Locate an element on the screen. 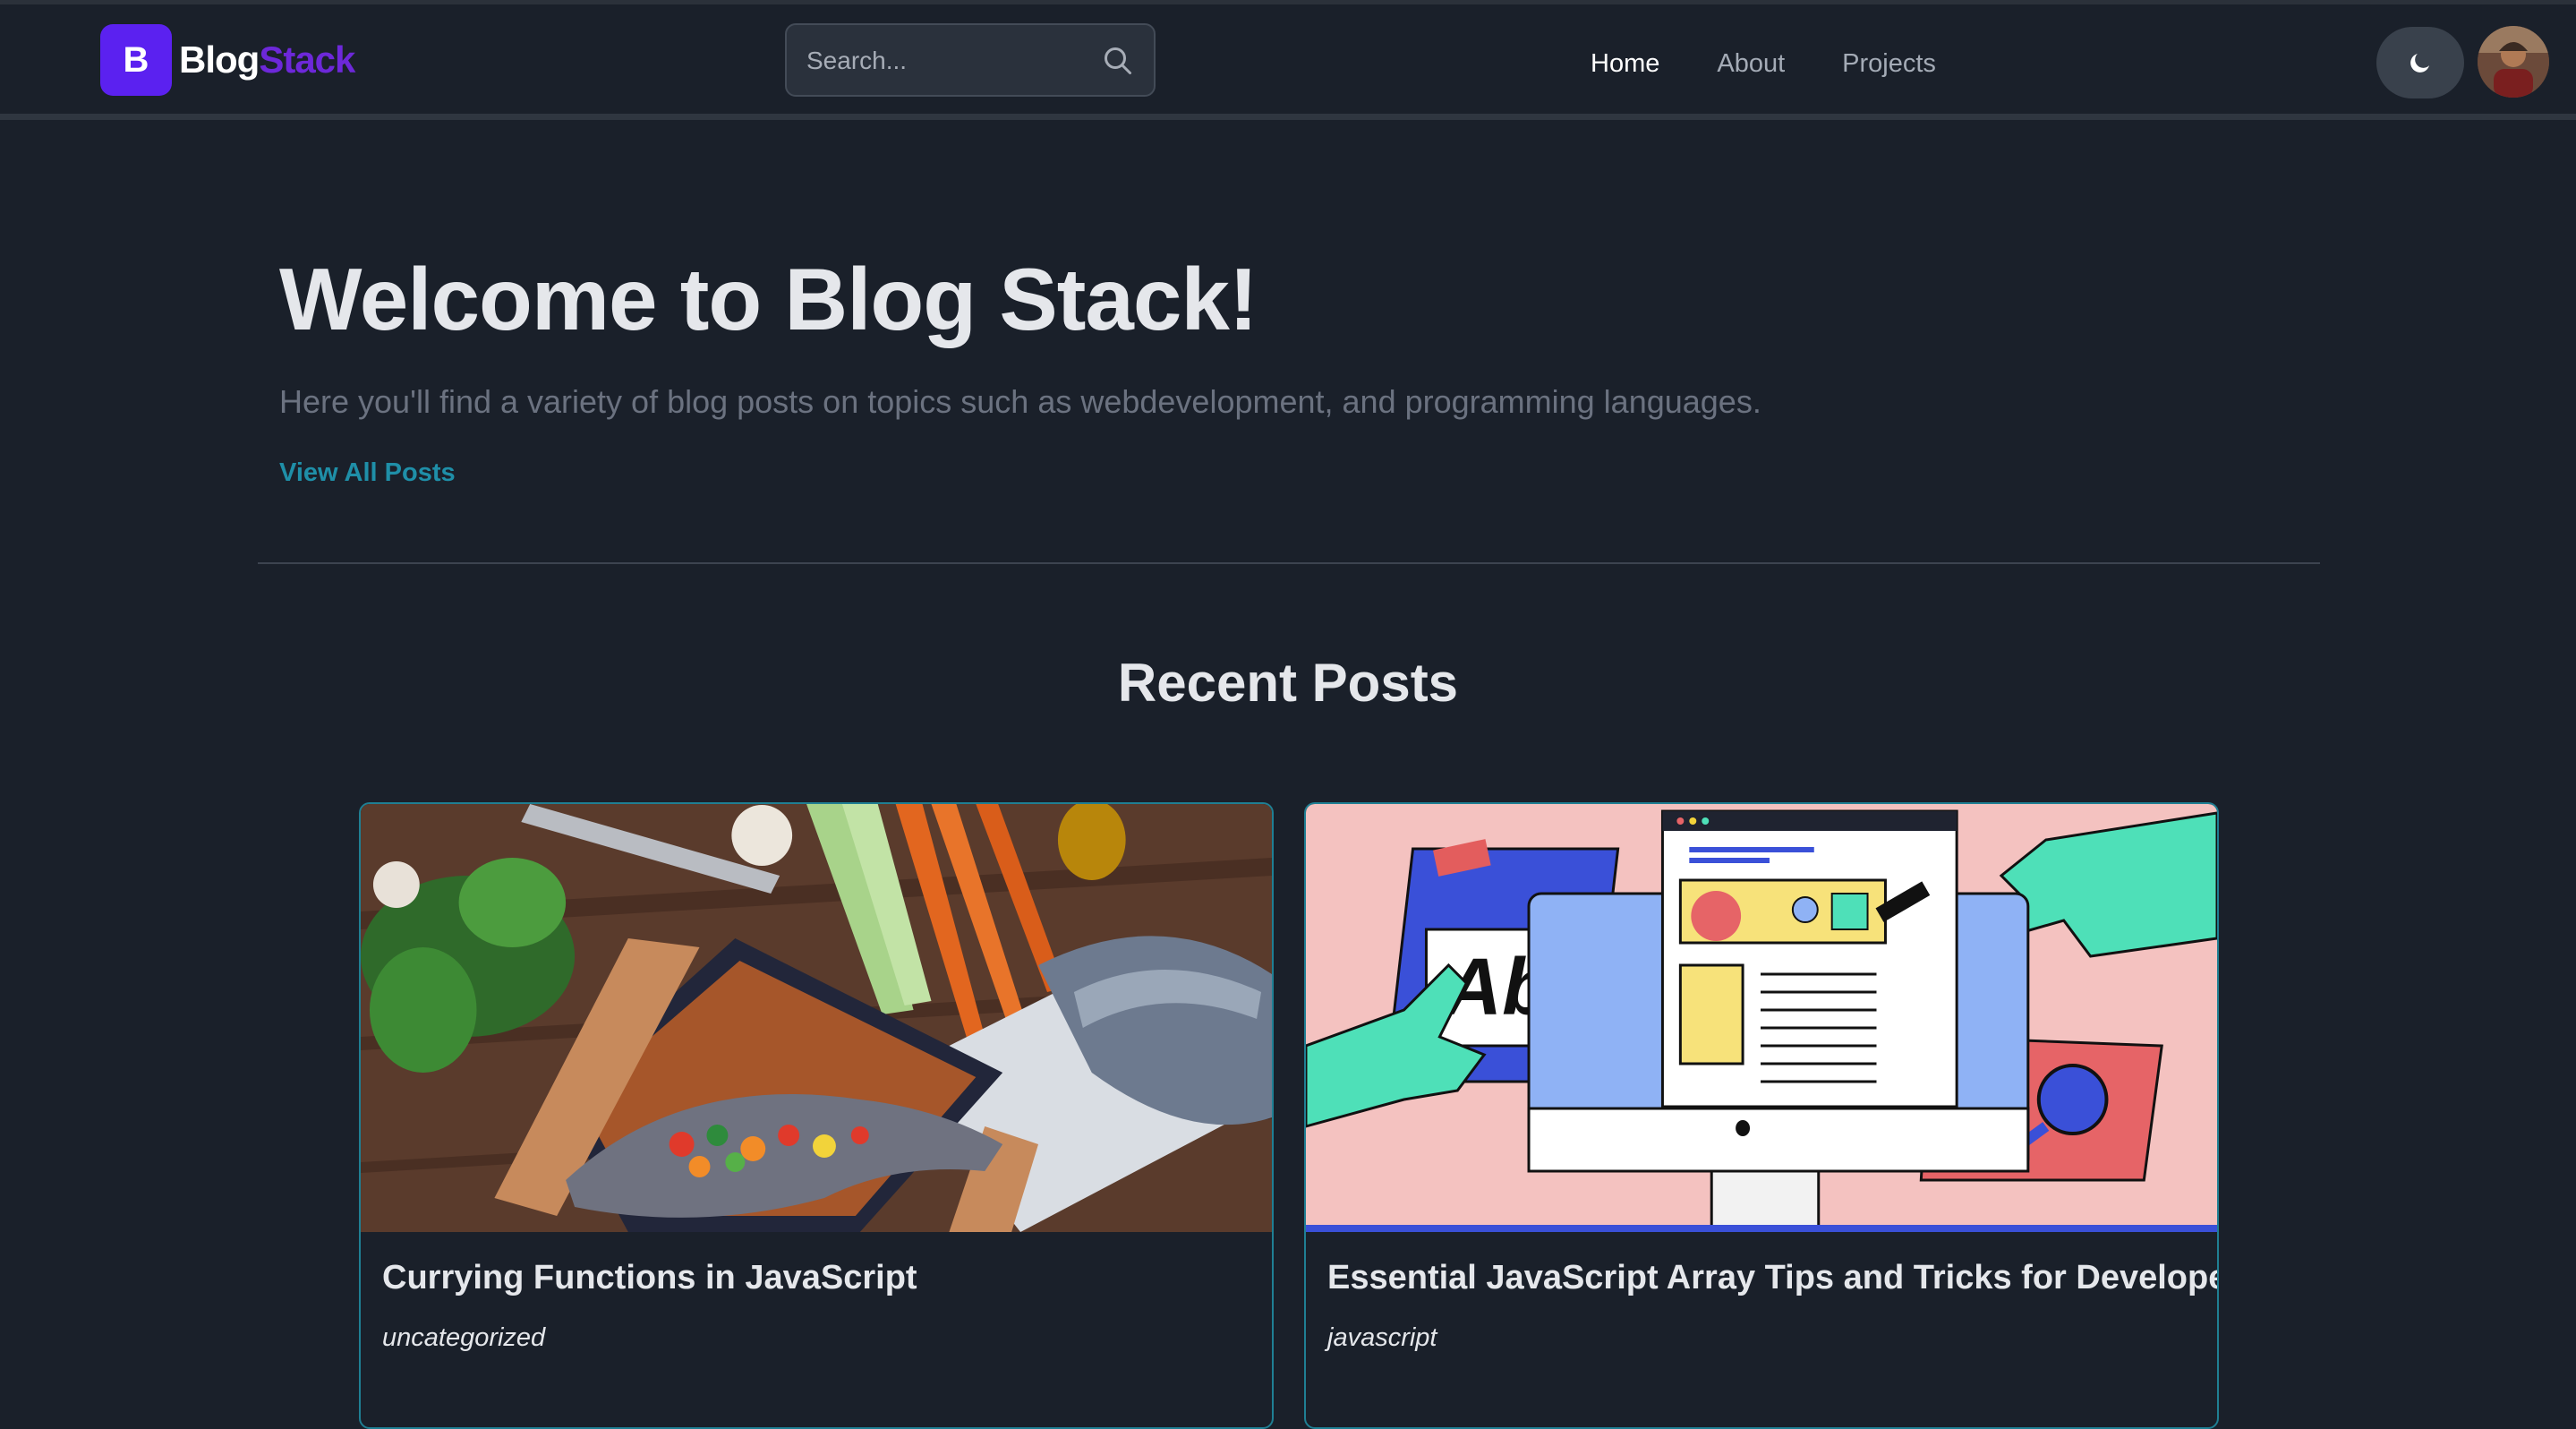 The width and height of the screenshot is (2576, 1429). nav-projects: Projects is located at coordinates (1889, 64).